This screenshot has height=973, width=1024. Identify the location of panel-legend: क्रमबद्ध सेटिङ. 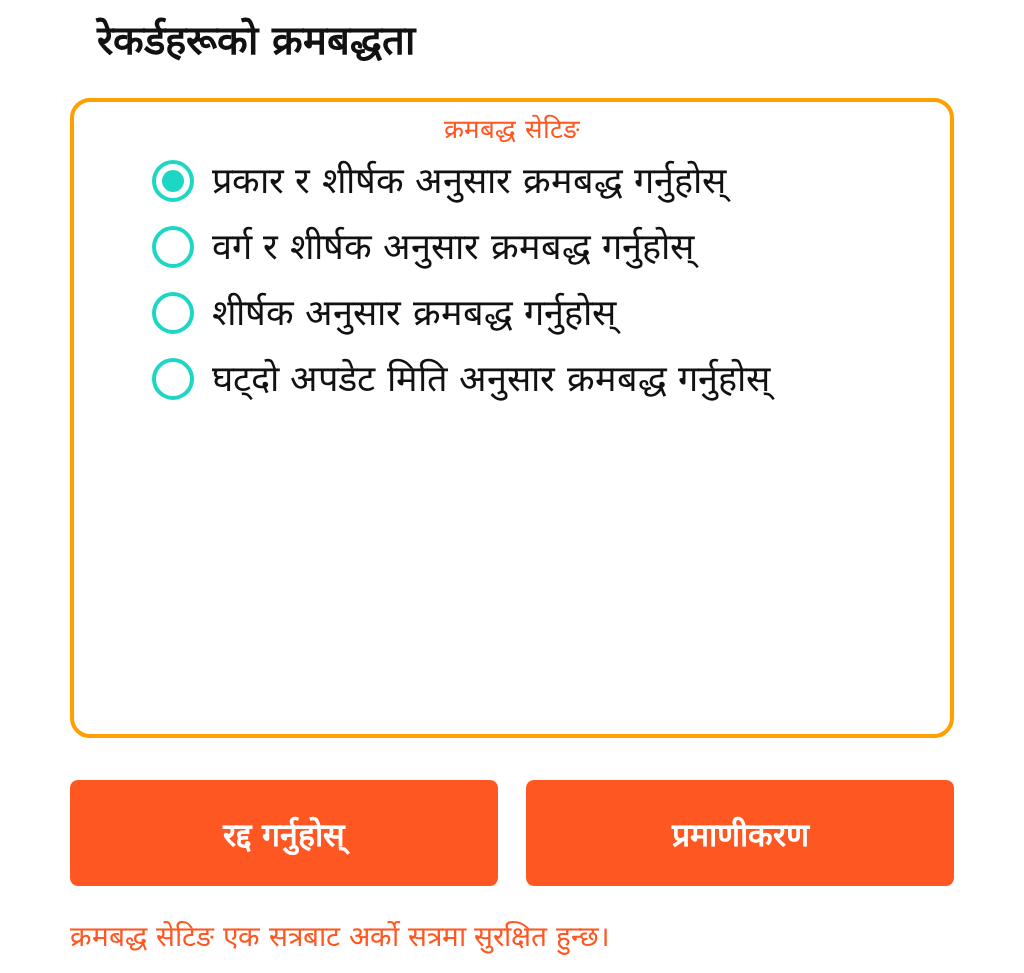
(512, 128).